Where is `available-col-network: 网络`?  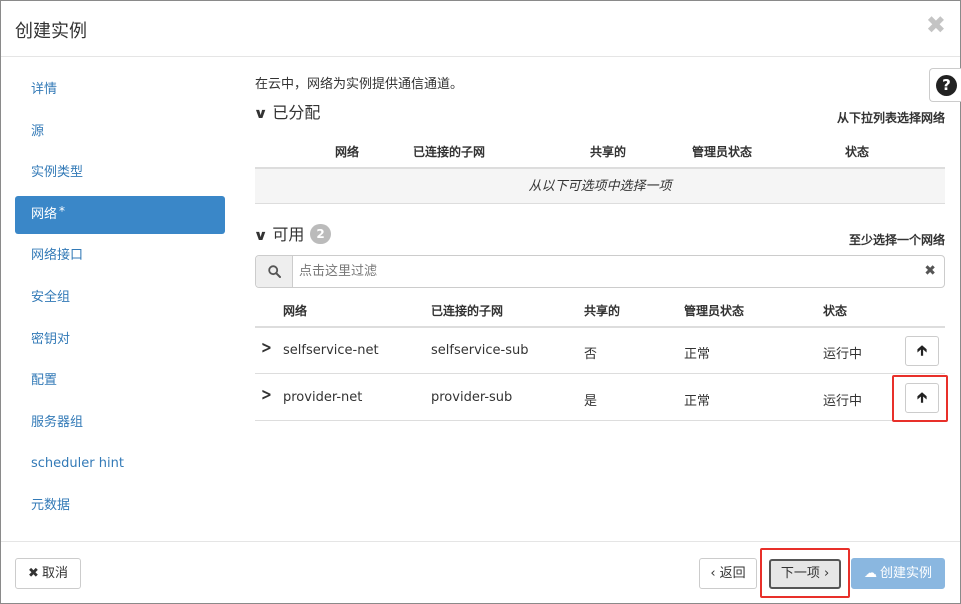
available-col-network: 网络 is located at coordinates (295, 311).